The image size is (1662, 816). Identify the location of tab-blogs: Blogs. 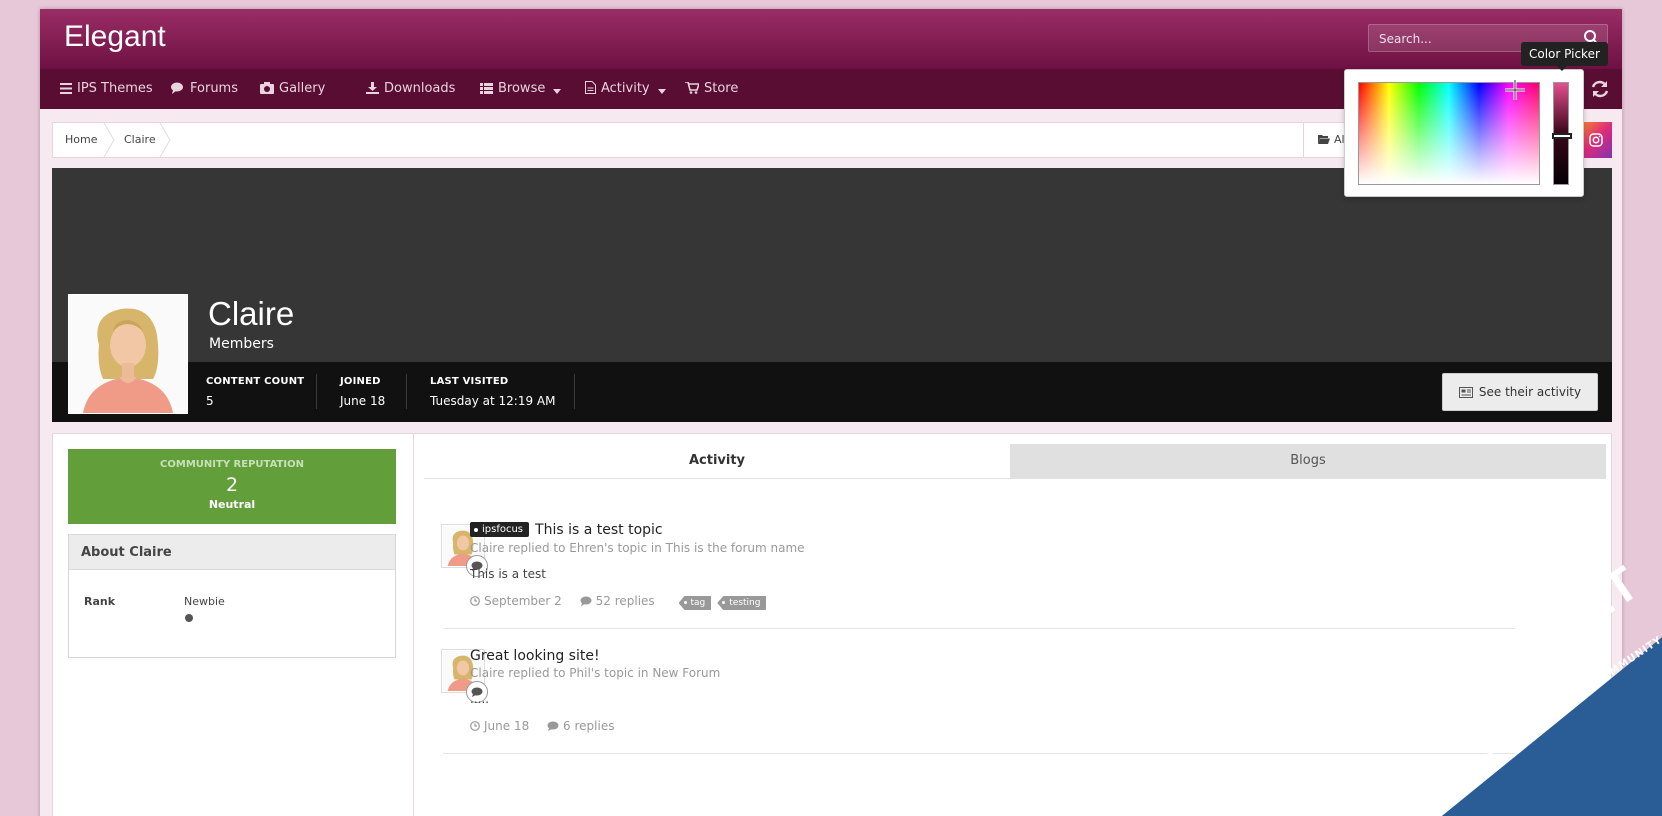
(1308, 461).